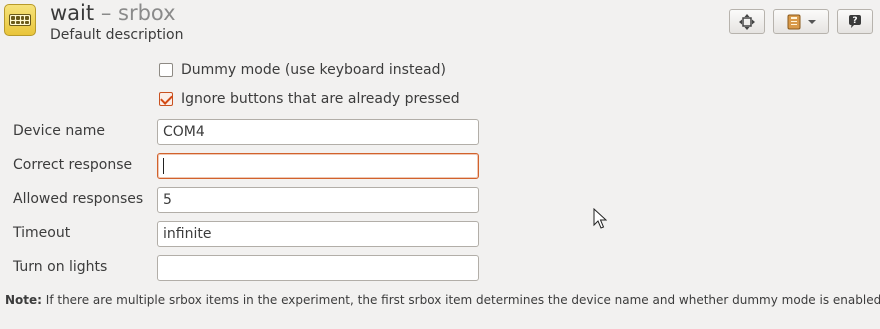 This screenshot has width=880, height=329. I want to click on move-button, so click(747, 21).